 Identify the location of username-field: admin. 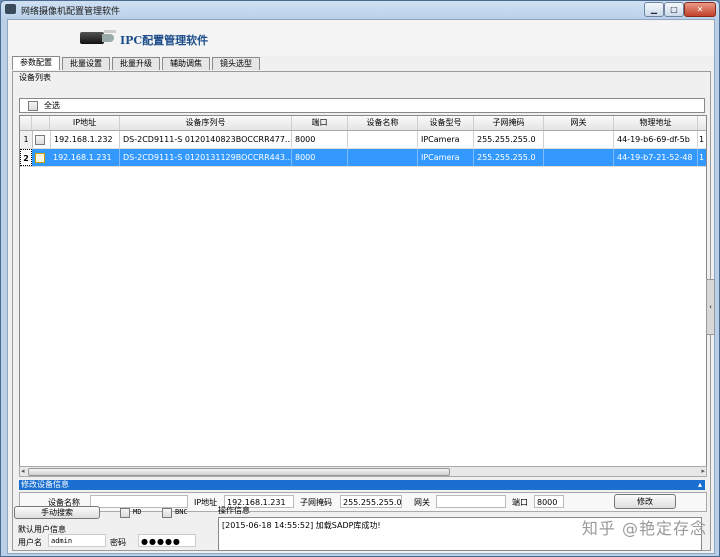
(77, 540).